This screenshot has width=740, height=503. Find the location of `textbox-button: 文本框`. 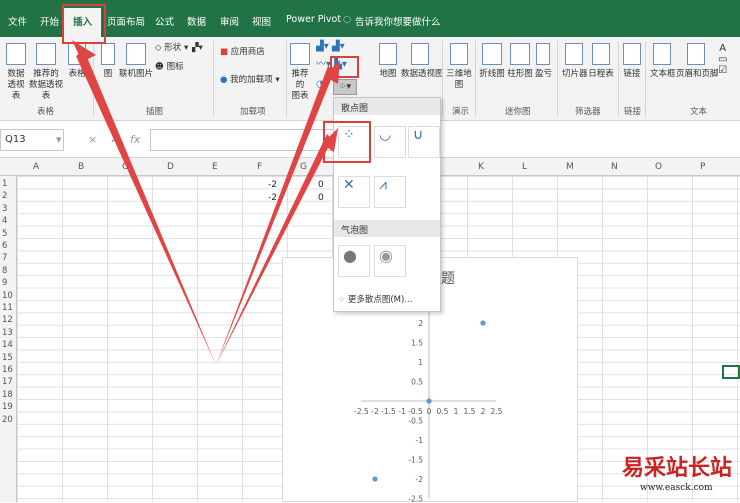

textbox-button: 文本框 is located at coordinates (662, 61).